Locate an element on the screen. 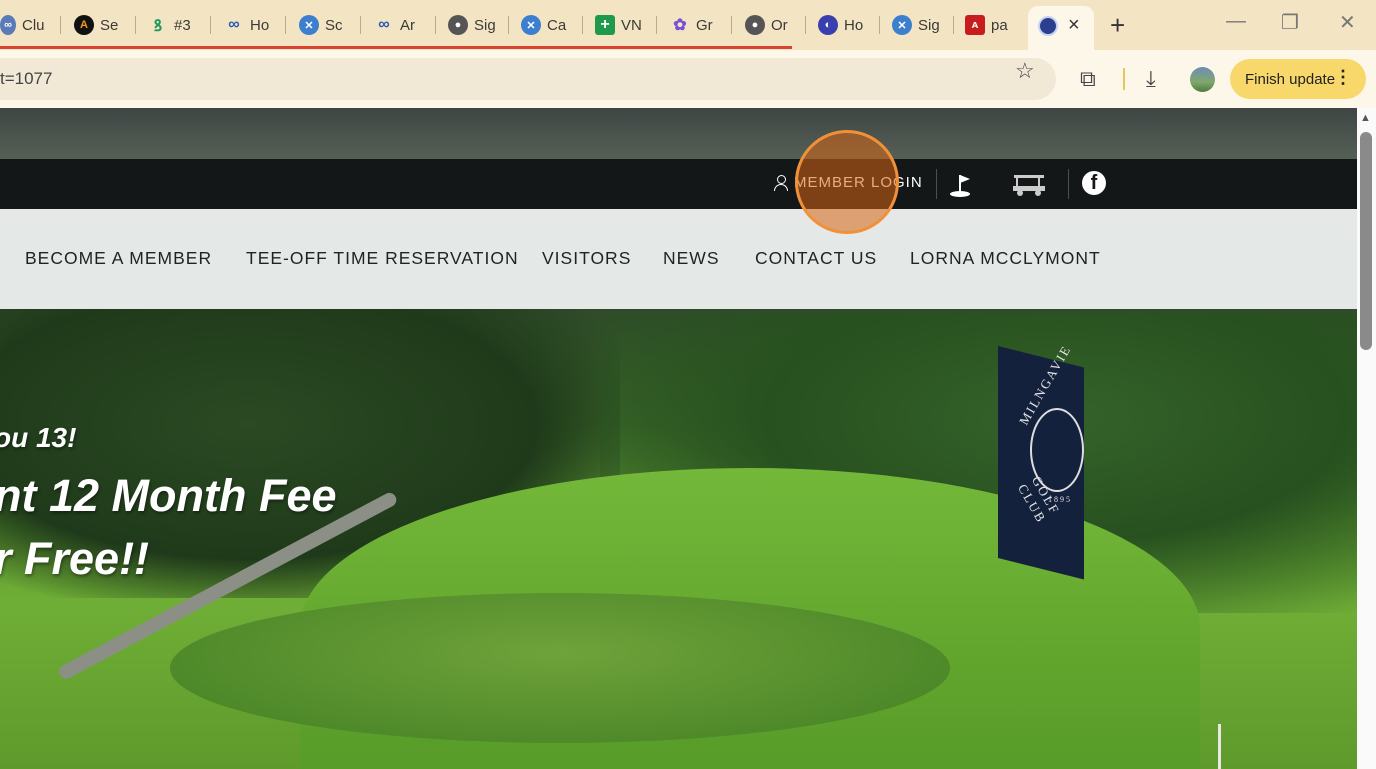 The image size is (1376, 769). extensions-icon: ⧉ is located at coordinates (1088, 79).